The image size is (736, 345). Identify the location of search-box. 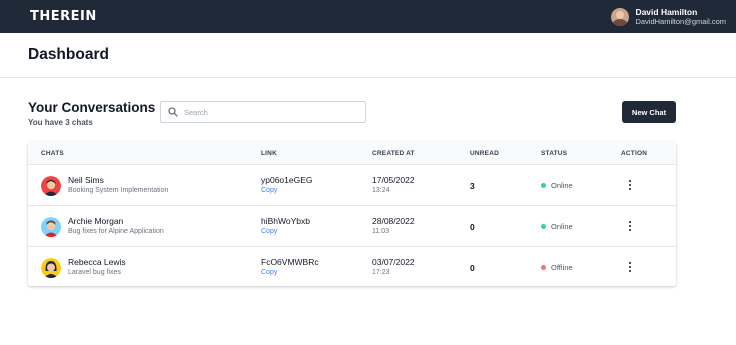
(263, 112).